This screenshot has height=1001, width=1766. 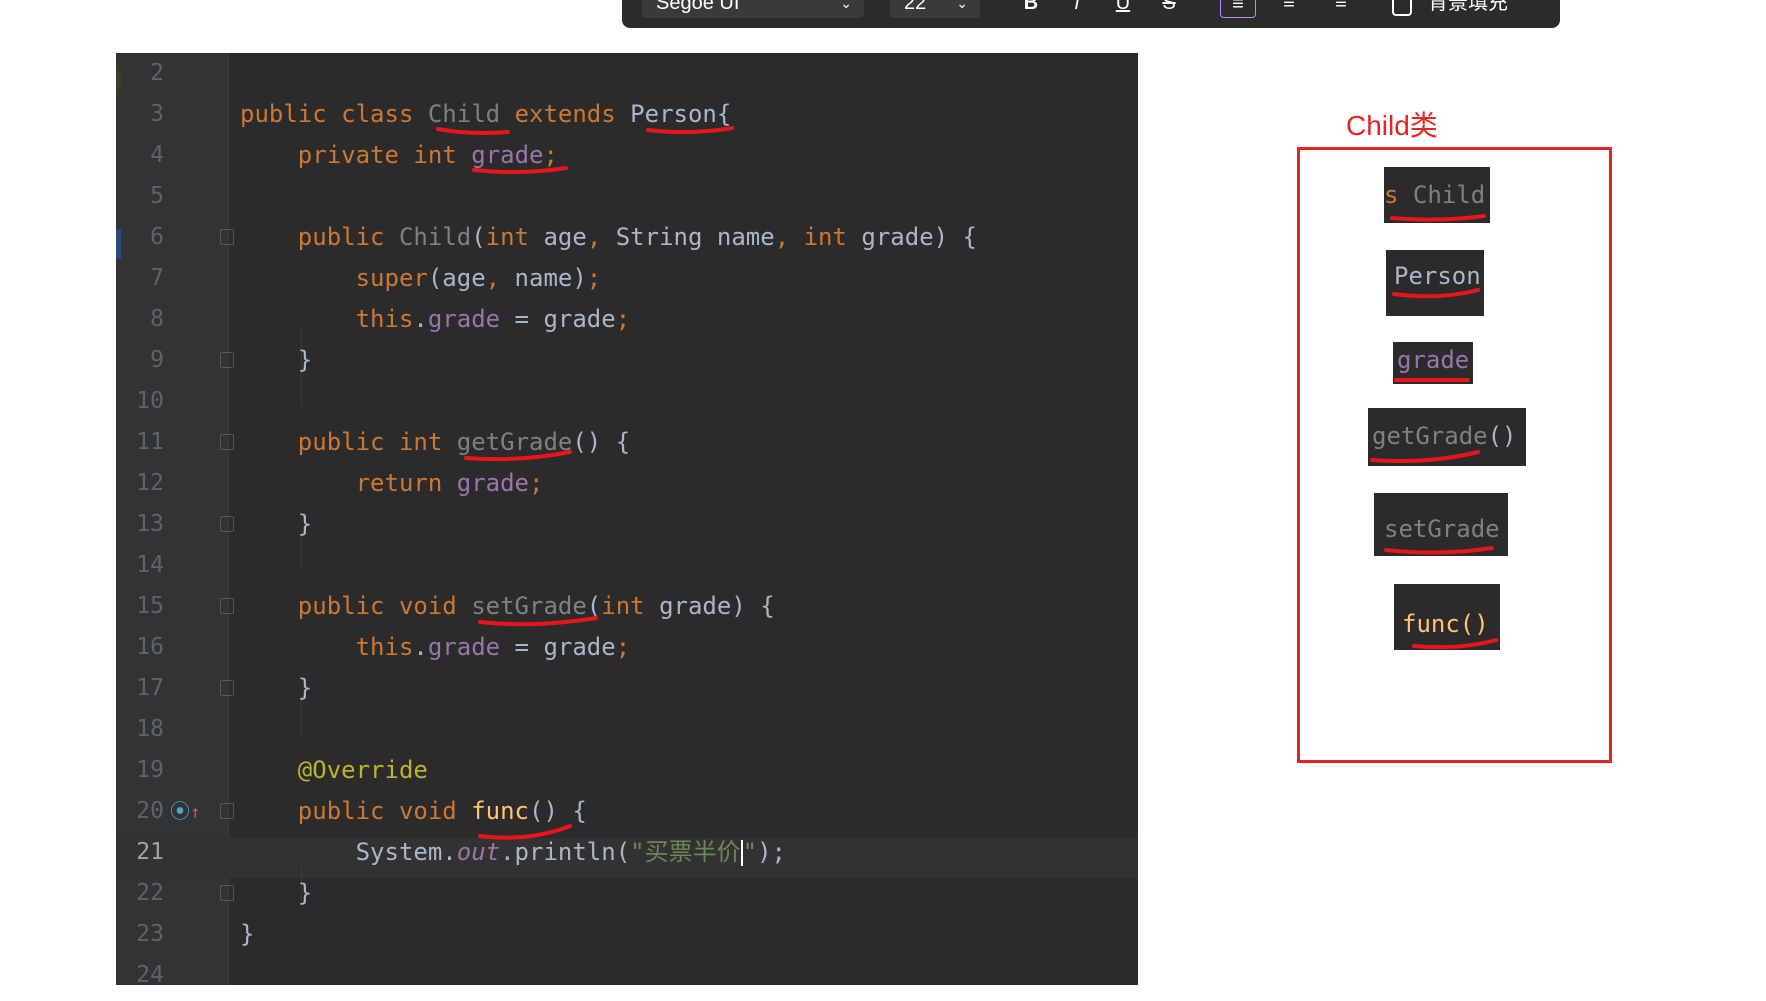 I want to click on line-number: 2, so click(x=157, y=73).